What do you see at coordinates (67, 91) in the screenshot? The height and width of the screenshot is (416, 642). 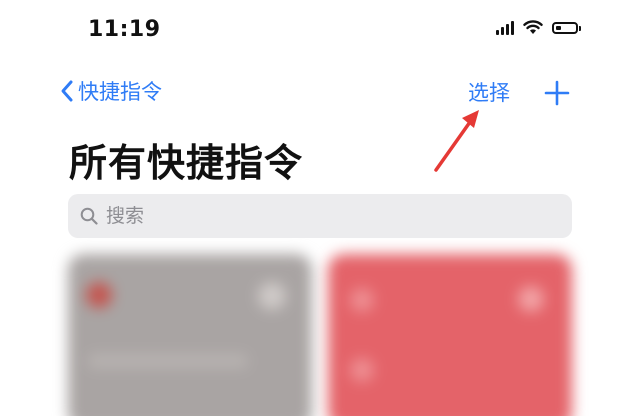 I see `chevron-left-icon` at bounding box center [67, 91].